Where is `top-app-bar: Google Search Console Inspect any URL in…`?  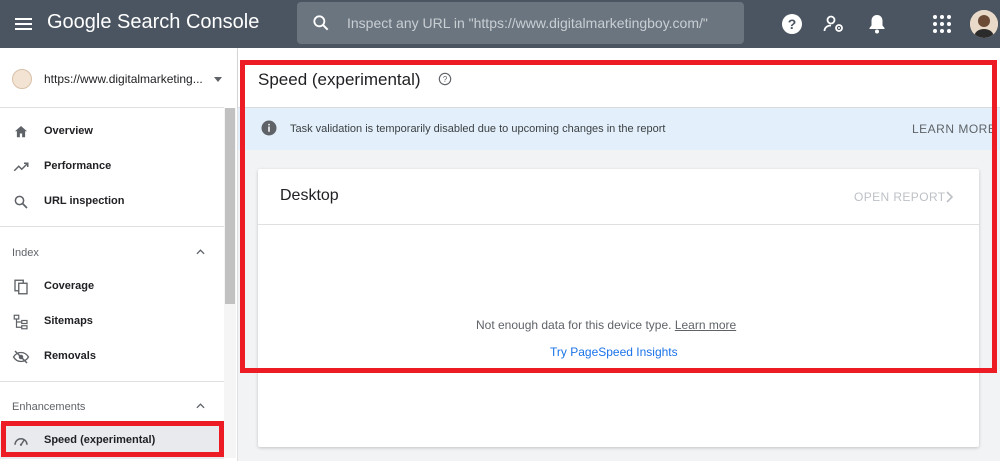
top-app-bar: Google Search Console Inspect any URL in… is located at coordinates (500, 24).